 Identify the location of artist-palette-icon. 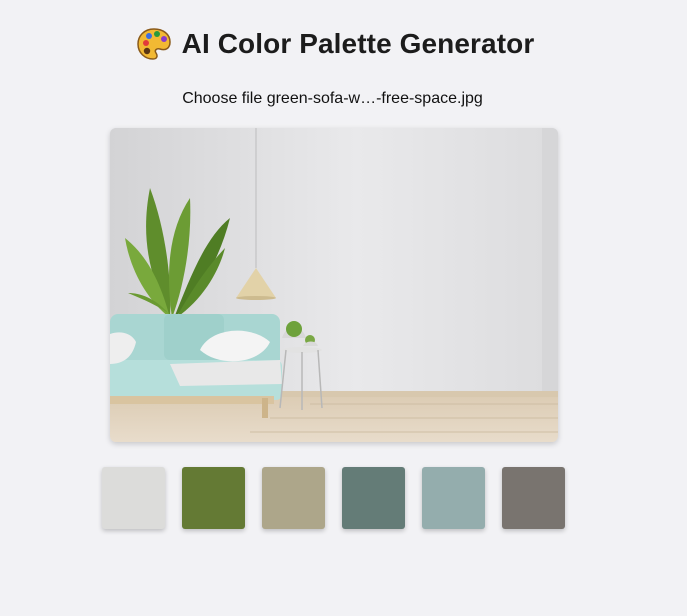
(153, 44).